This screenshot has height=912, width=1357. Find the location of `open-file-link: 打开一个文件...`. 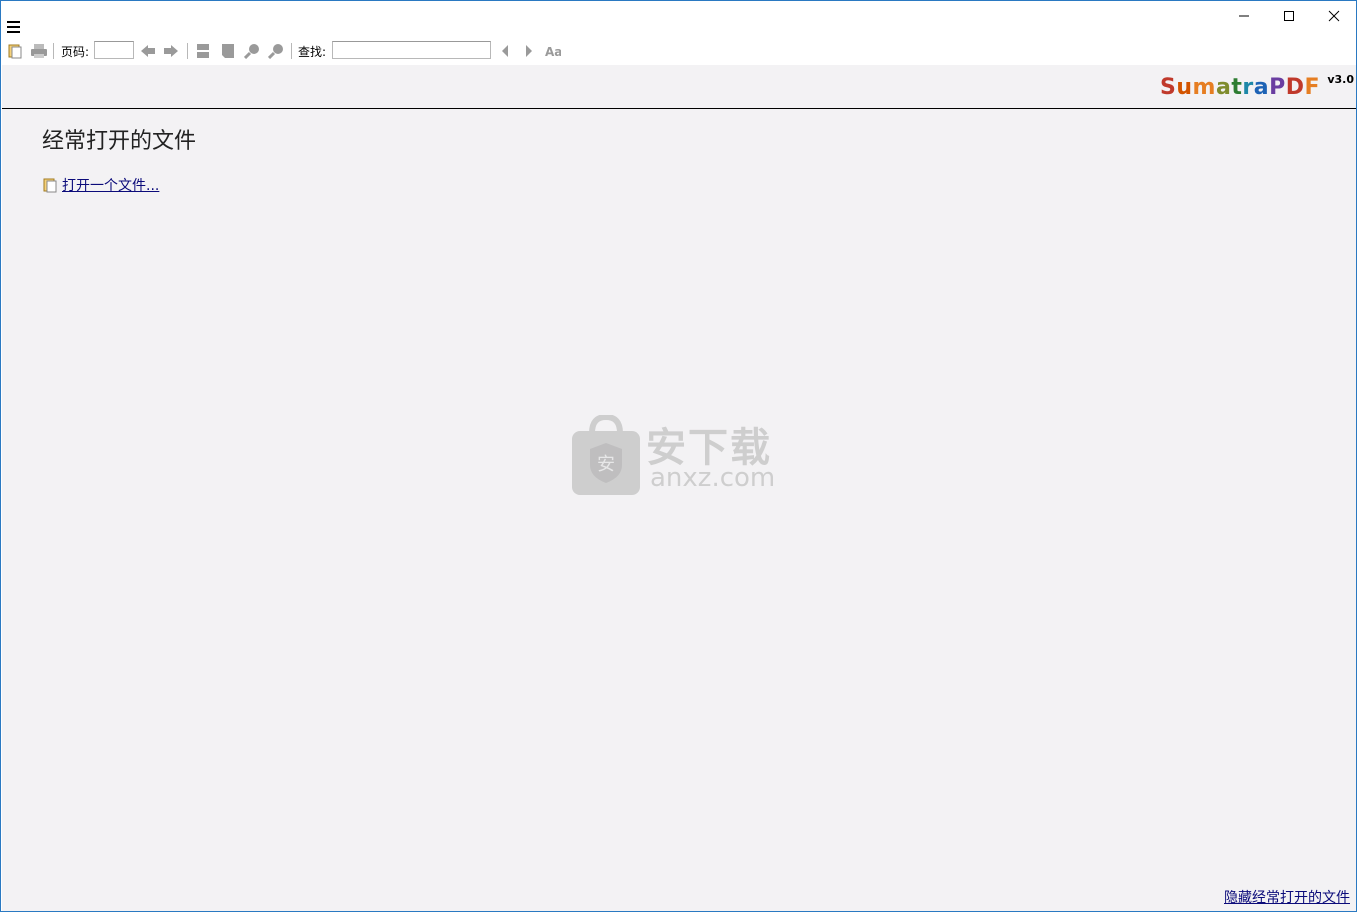

open-file-link: 打开一个文件... is located at coordinates (110, 185).